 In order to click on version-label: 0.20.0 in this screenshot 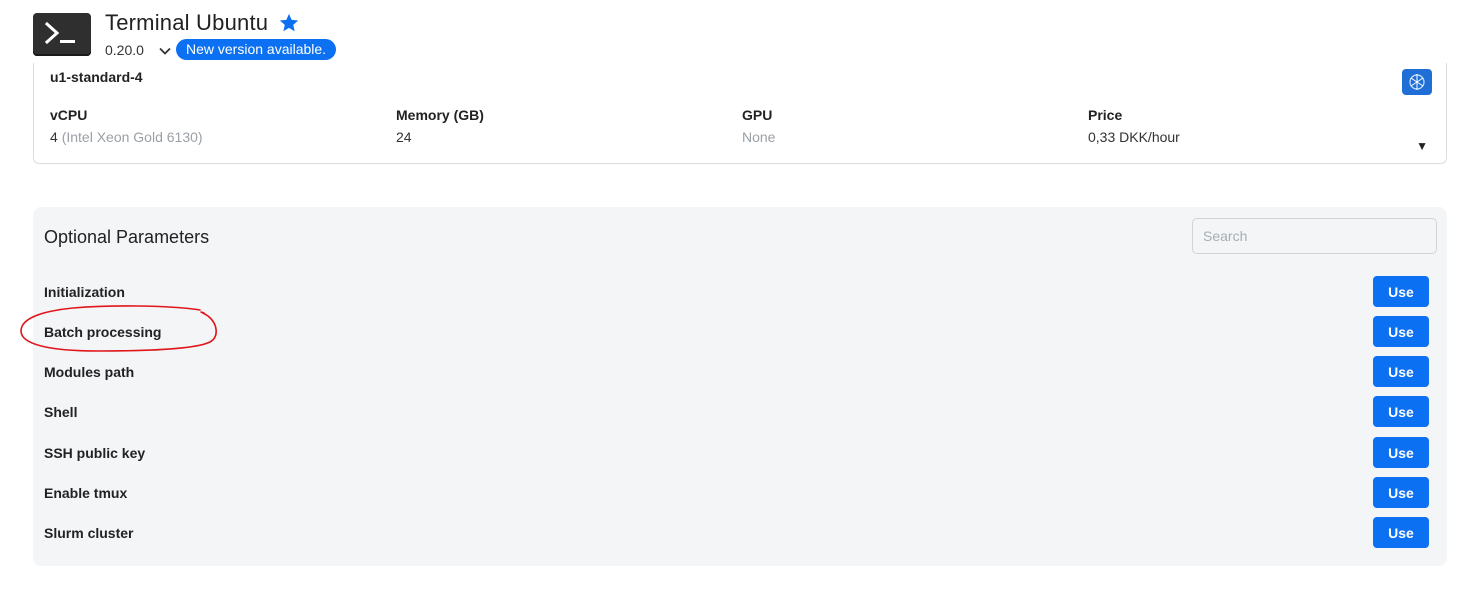, I will do `click(124, 50)`.